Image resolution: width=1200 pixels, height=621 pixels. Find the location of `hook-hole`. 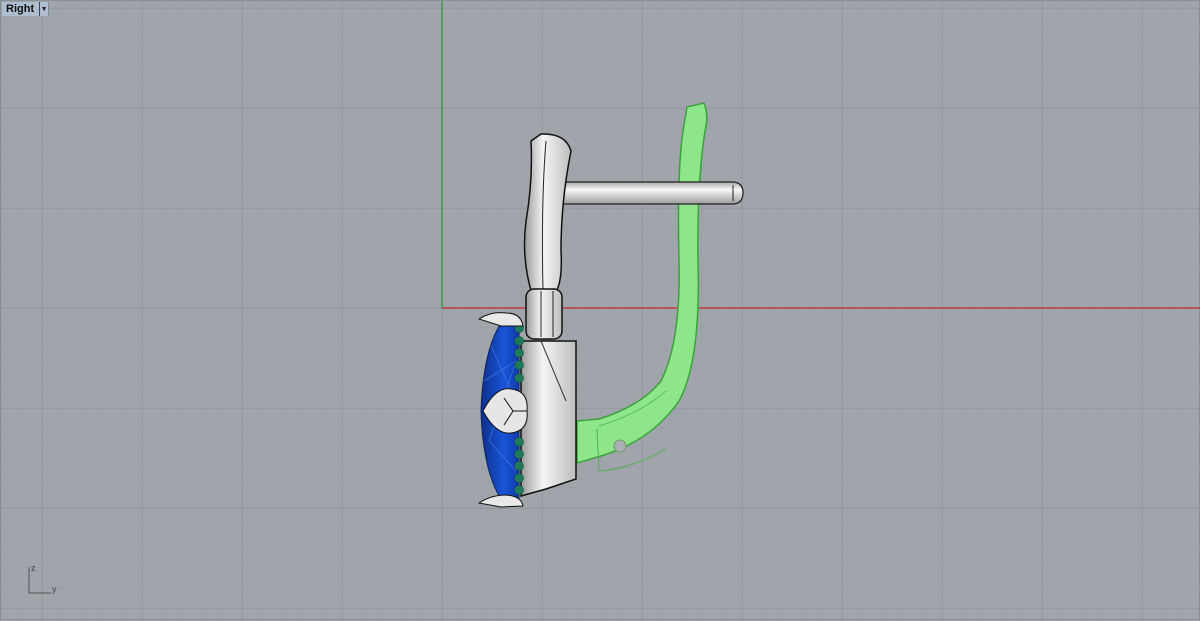

hook-hole is located at coordinates (620, 446).